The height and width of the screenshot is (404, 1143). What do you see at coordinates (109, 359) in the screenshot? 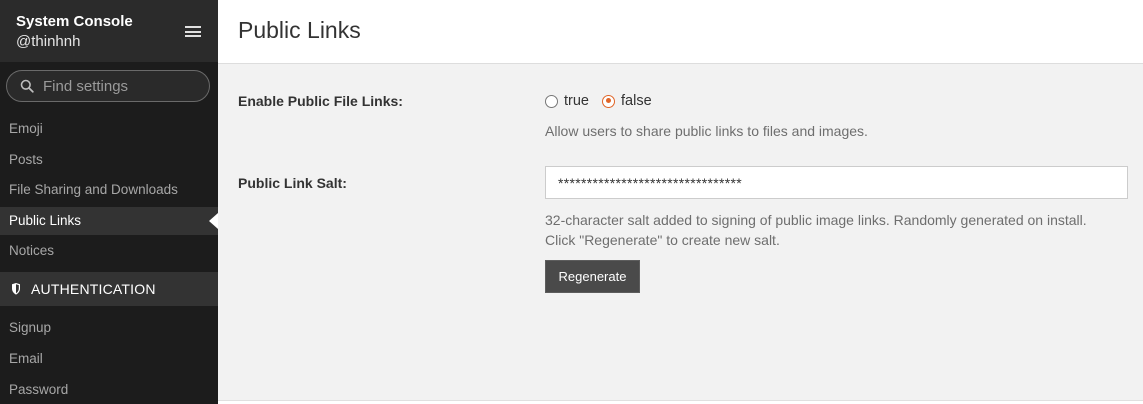
I see `sidebar-item-email: Email` at bounding box center [109, 359].